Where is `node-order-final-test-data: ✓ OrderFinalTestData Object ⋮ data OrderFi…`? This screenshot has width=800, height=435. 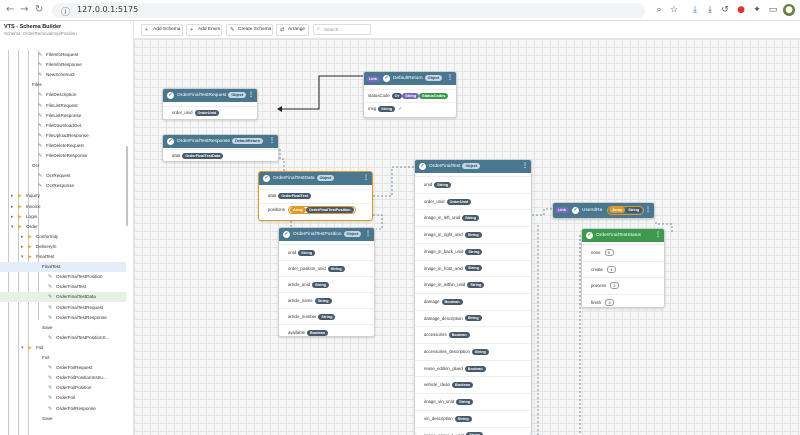
node-order-final-test-data: ✓ OrderFinalTestData Object ⋮ data OrderFi… is located at coordinates (315, 196).